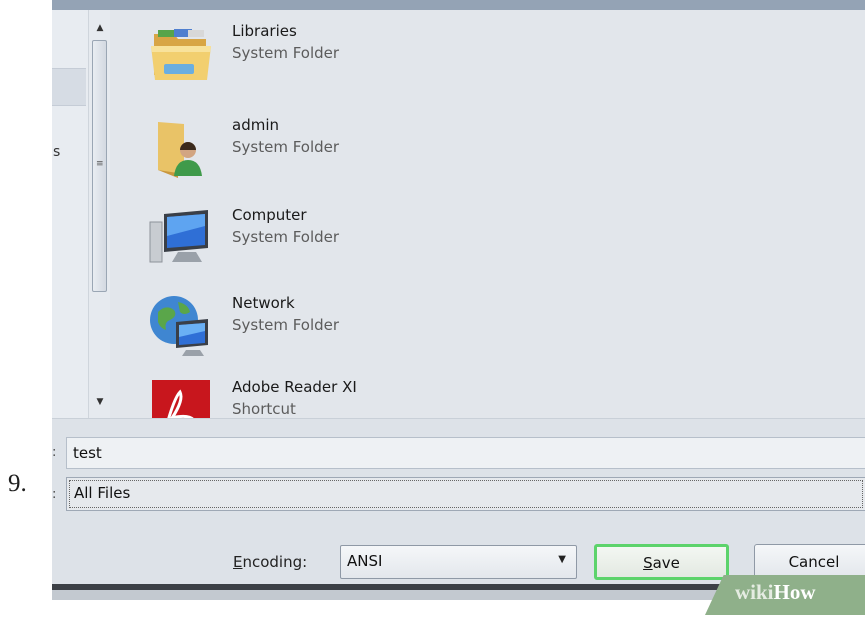 The image size is (865, 620). Describe the element at coordinates (365, 561) in the screenshot. I see `encoding-value: ANSI` at that location.